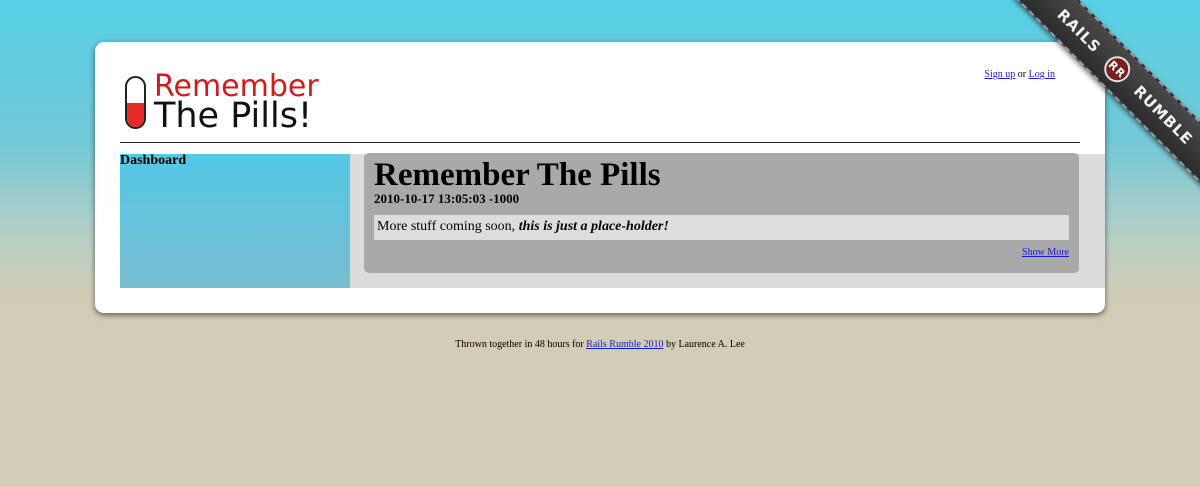  Describe the element at coordinates (233, 116) in the screenshot. I see `logo-line2: The Pills!` at that location.